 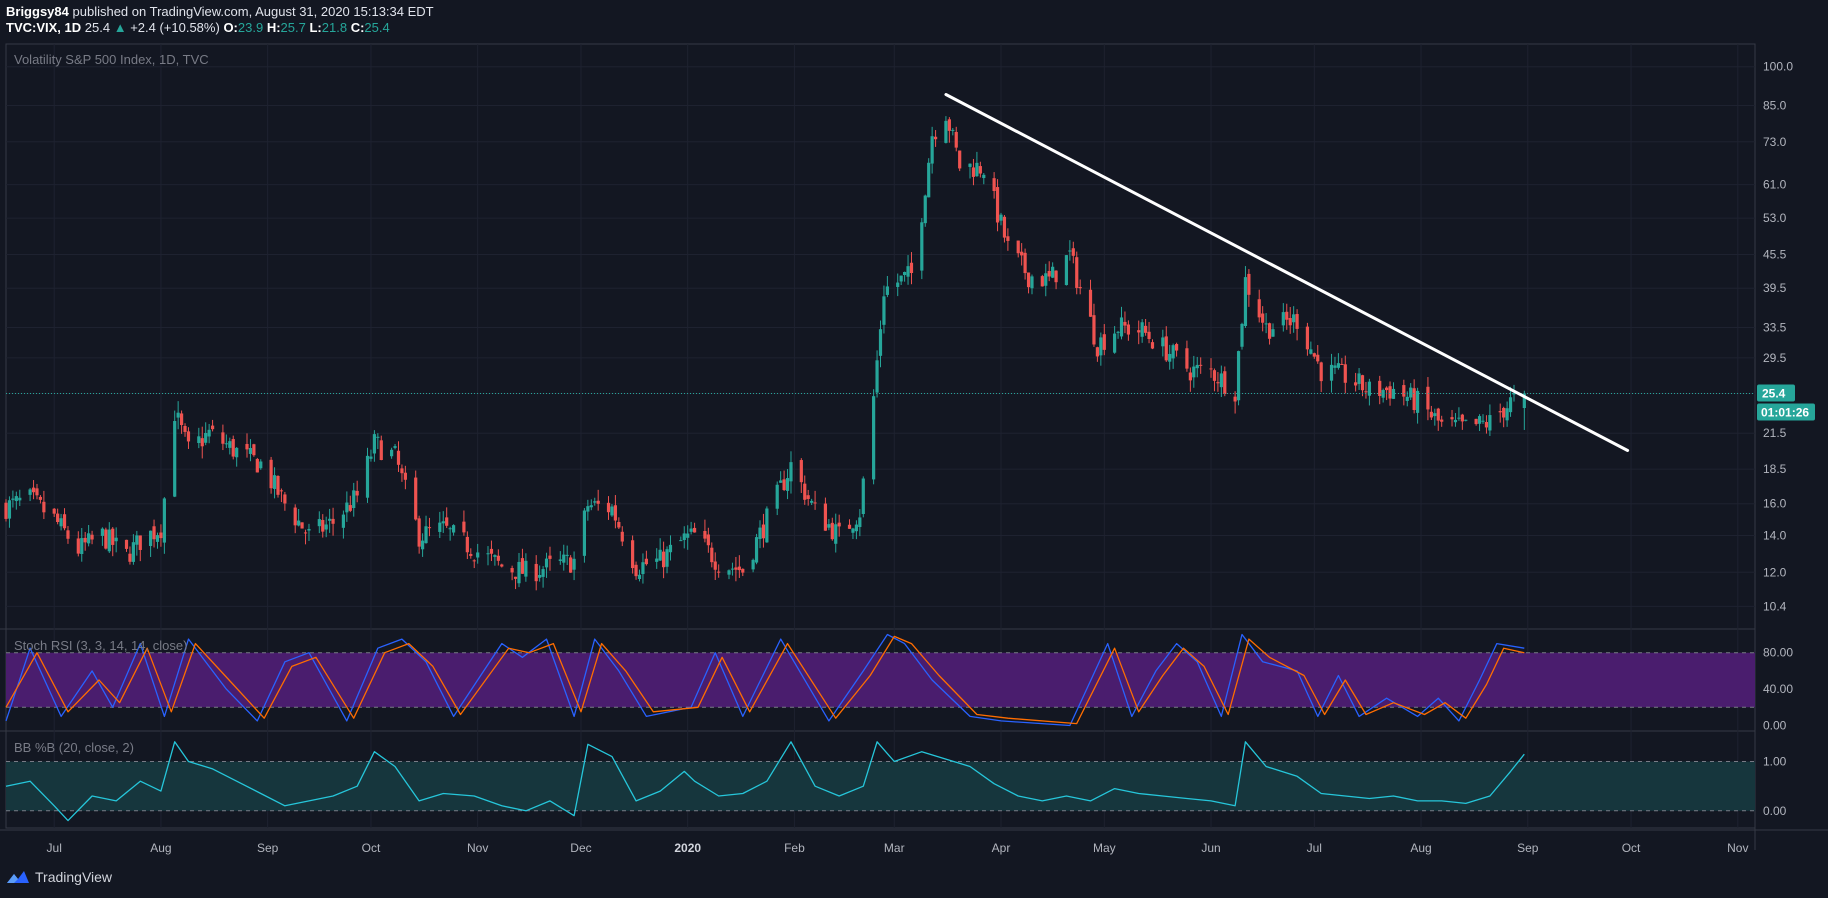 What do you see at coordinates (111, 59) in the screenshot?
I see `price-pane-title: Volatility S&P 500 Index, 1D, TVC` at bounding box center [111, 59].